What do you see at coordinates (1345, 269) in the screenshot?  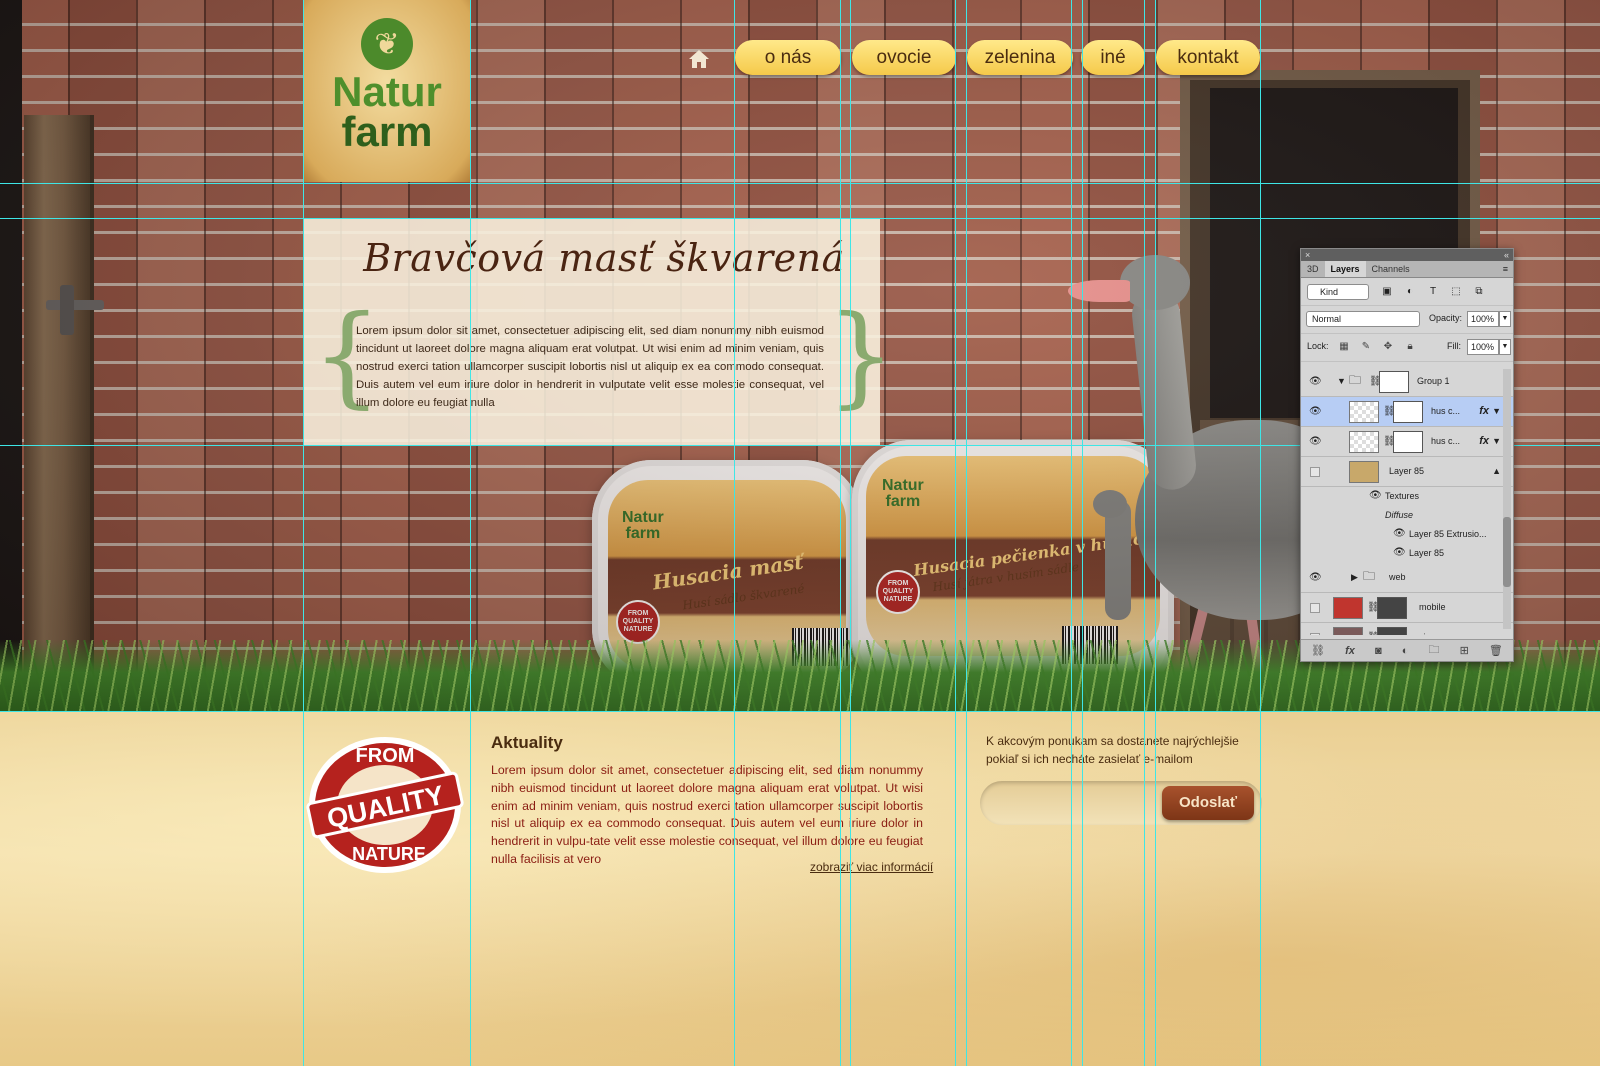 I see `tab-layers: Layers` at bounding box center [1345, 269].